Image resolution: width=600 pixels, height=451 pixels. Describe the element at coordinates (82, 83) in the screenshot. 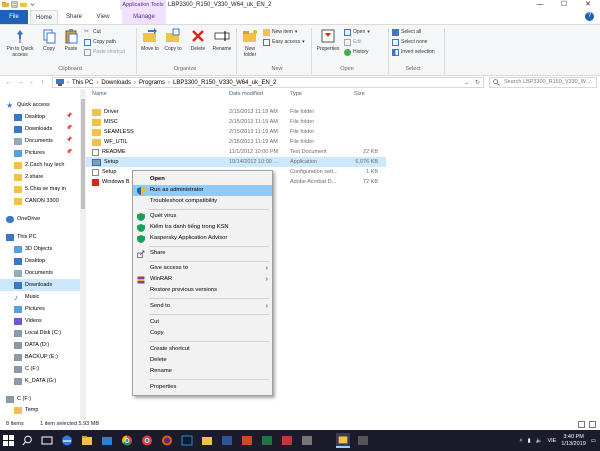

I see `breadcrumb-this-pc: This PC` at that location.